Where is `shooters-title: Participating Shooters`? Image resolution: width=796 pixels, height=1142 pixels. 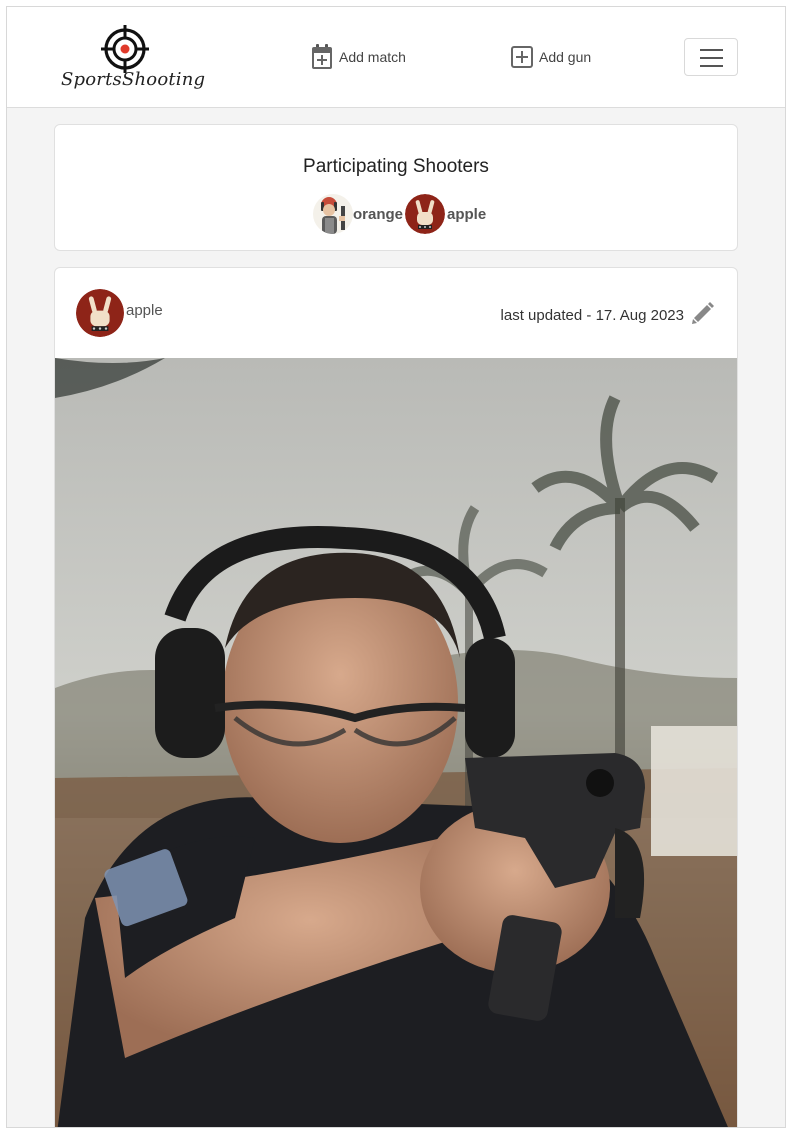
shooters-title: Participating Shooters is located at coordinates (396, 166).